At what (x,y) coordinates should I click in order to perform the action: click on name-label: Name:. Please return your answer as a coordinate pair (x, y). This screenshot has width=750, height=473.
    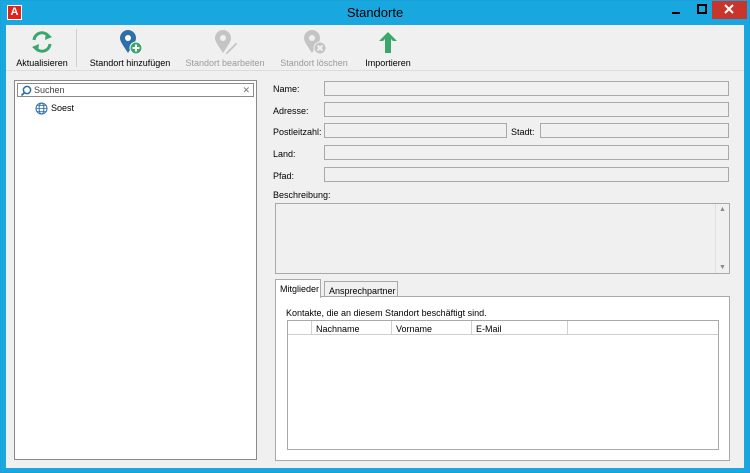
    Looking at the image, I should click on (286, 89).